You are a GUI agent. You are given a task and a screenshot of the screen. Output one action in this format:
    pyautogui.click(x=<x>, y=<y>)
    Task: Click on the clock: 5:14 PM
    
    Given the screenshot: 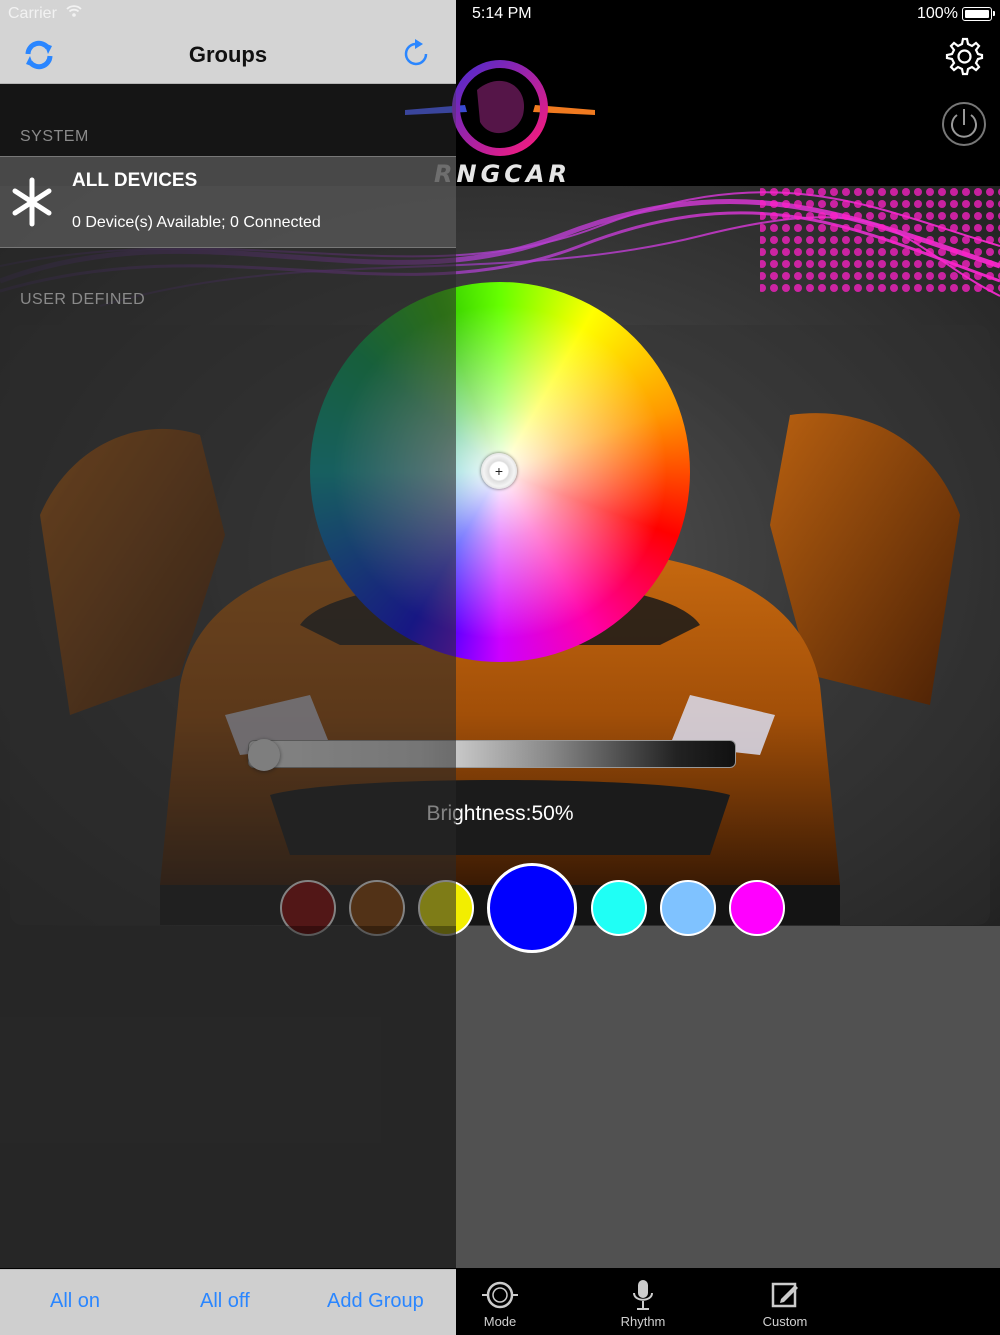 What is the action you would take?
    pyautogui.click(x=502, y=13)
    